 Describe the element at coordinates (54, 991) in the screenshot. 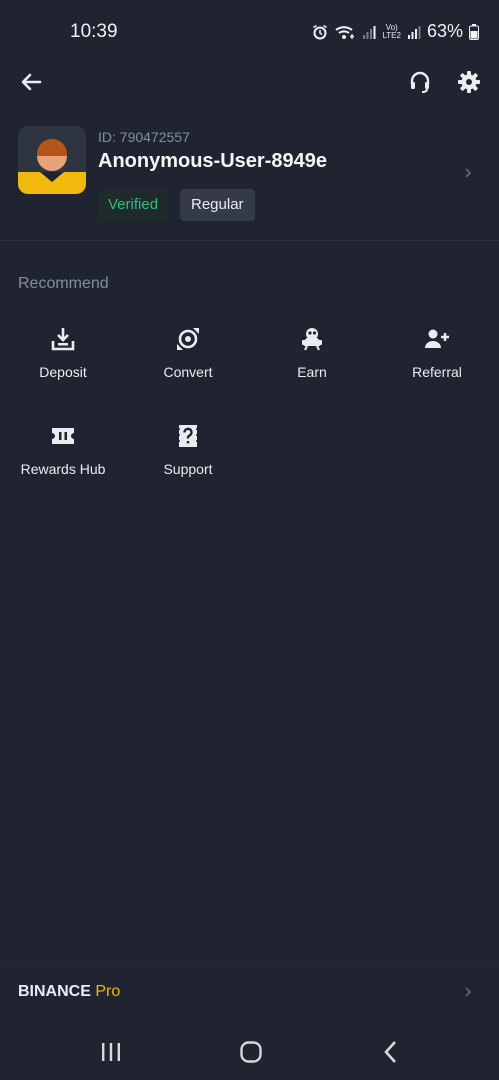

I see `brand-name: BINANCE` at that location.